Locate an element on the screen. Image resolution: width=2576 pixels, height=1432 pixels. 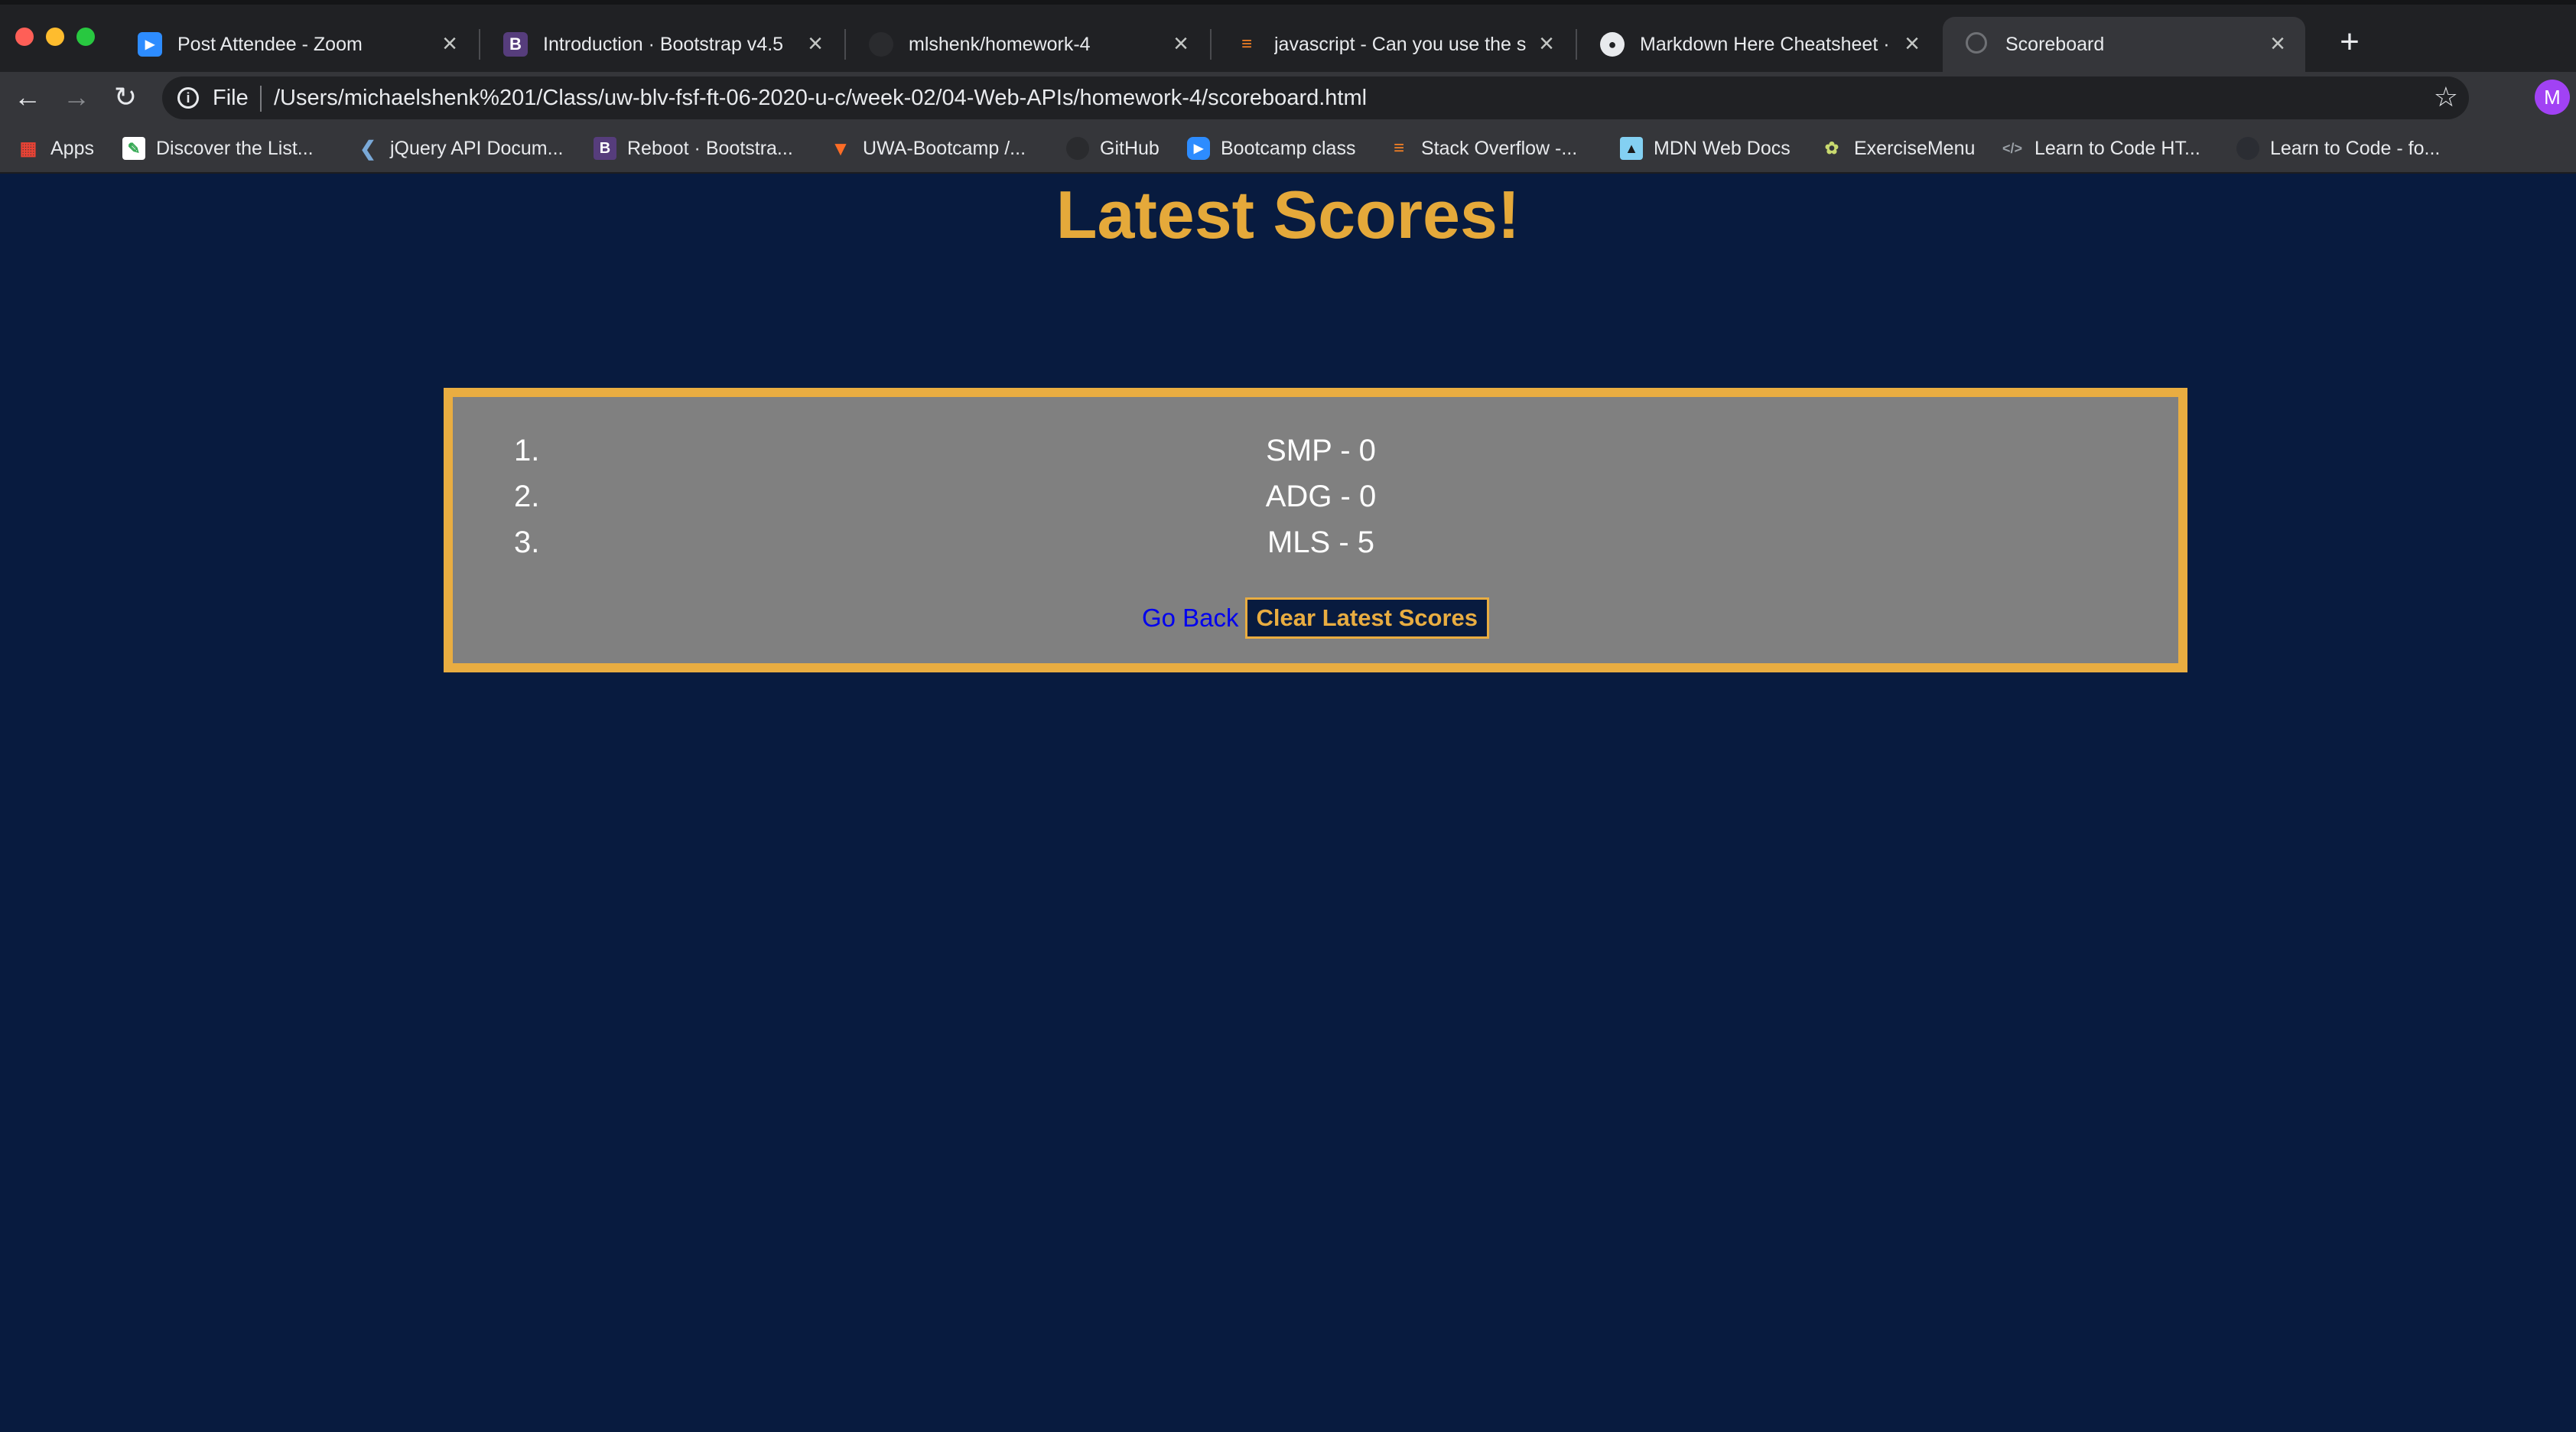
freecodecamp-icon is located at coordinates (2247, 148).